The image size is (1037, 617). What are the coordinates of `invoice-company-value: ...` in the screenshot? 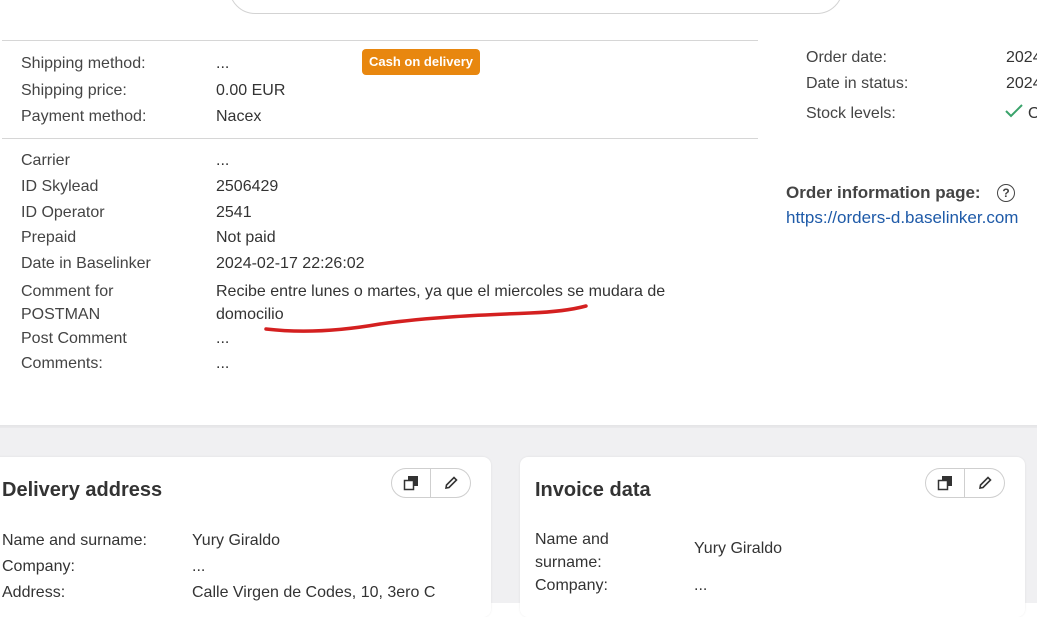 It's located at (701, 585).